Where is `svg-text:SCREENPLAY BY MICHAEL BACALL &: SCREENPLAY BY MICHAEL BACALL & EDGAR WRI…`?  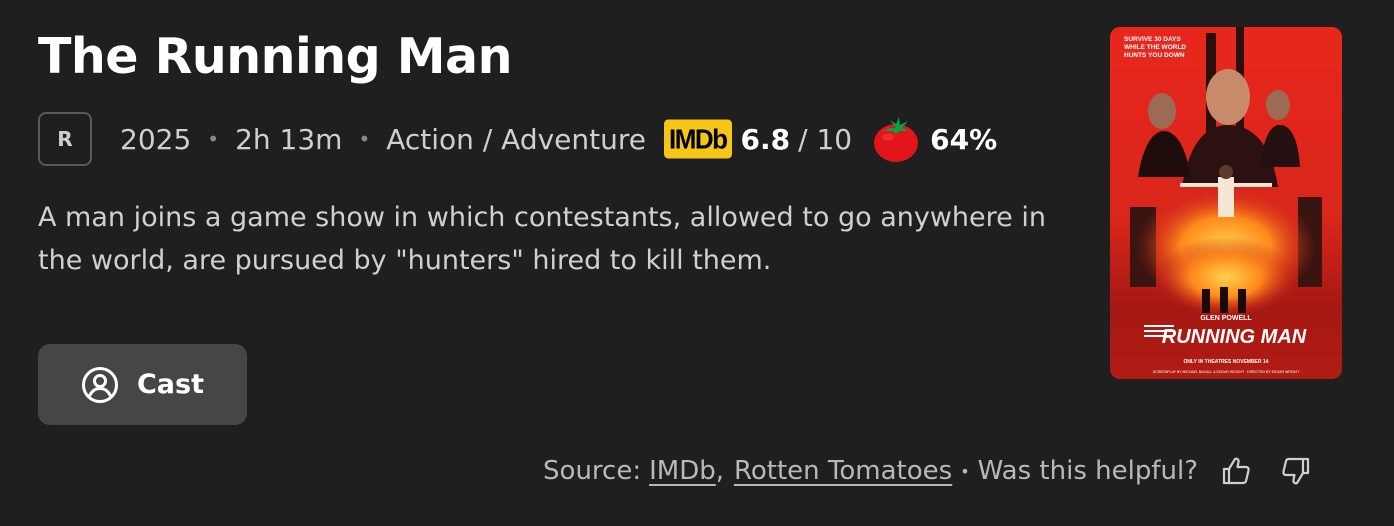 svg-text:SCREENPLAY BY MICHAEL BACALL &: SCREENPLAY BY MICHAEL BACALL & EDGAR WRI… is located at coordinates (1226, 372).